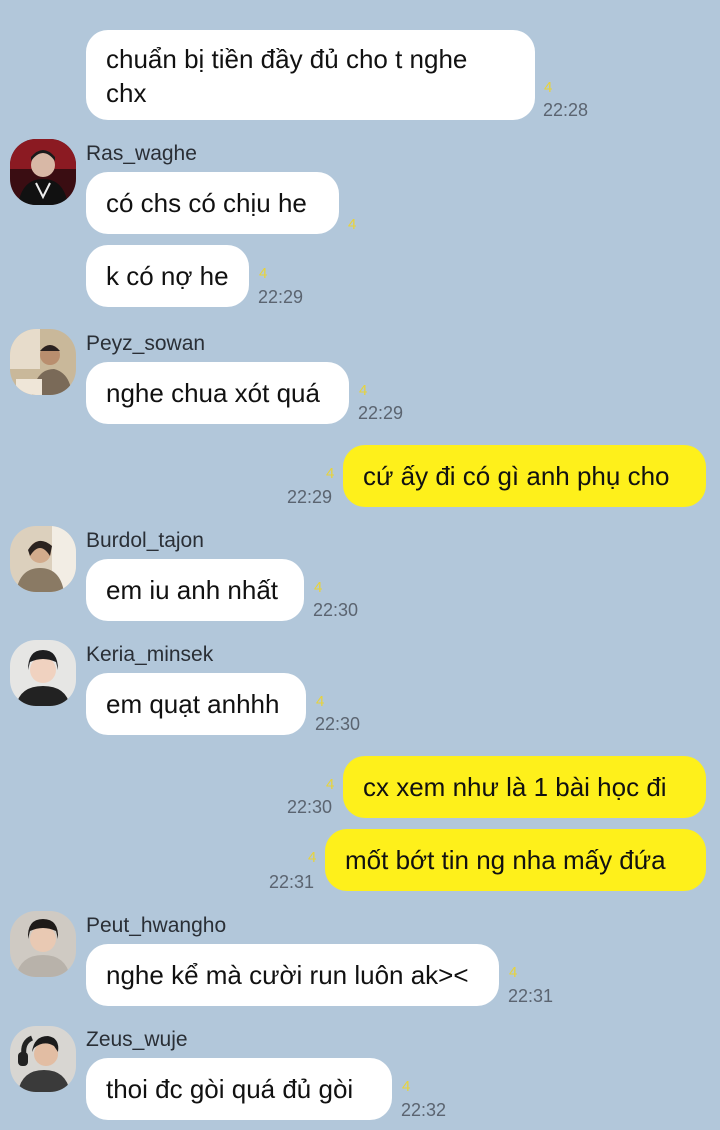 Image resolution: width=720 pixels, height=1130 pixels. Describe the element at coordinates (196, 704) in the screenshot. I see `message-bubble: em quạt anhhh` at that location.